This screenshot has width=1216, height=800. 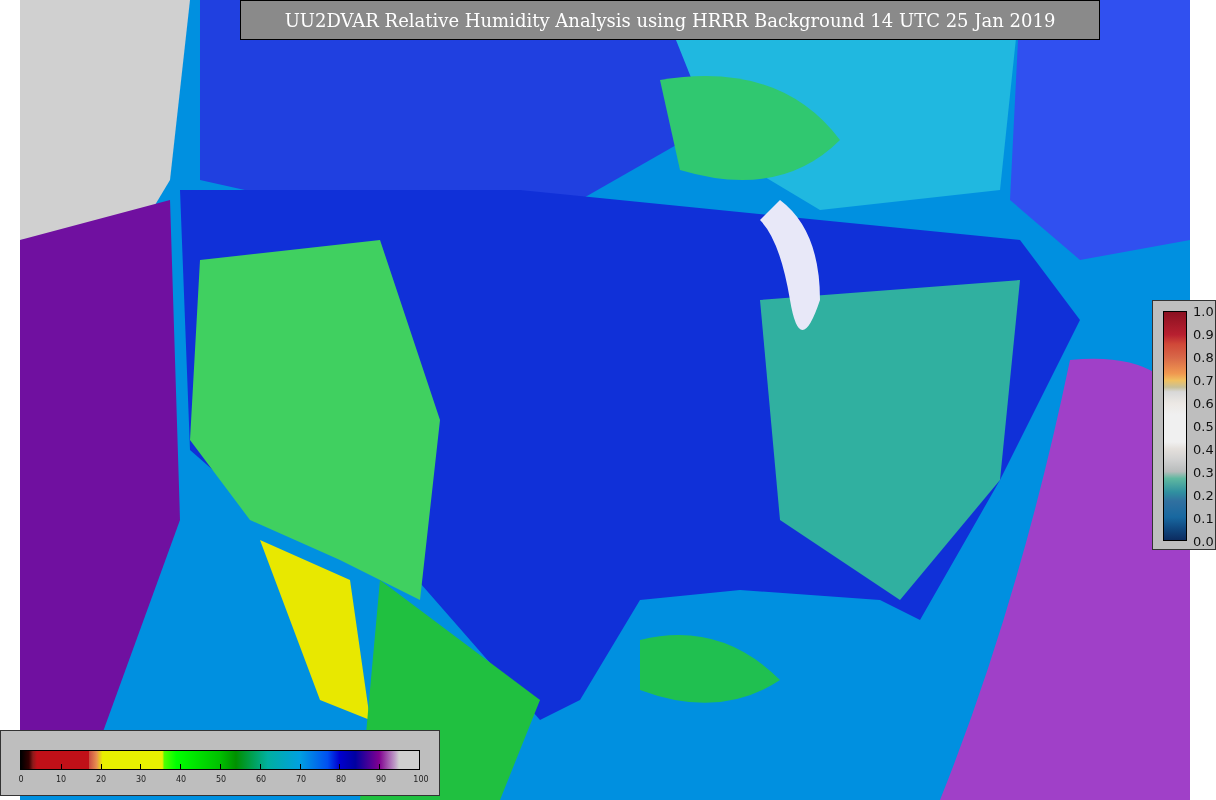 What do you see at coordinates (1203, 495) in the screenshot?
I see `tick-label: 0.2` at bounding box center [1203, 495].